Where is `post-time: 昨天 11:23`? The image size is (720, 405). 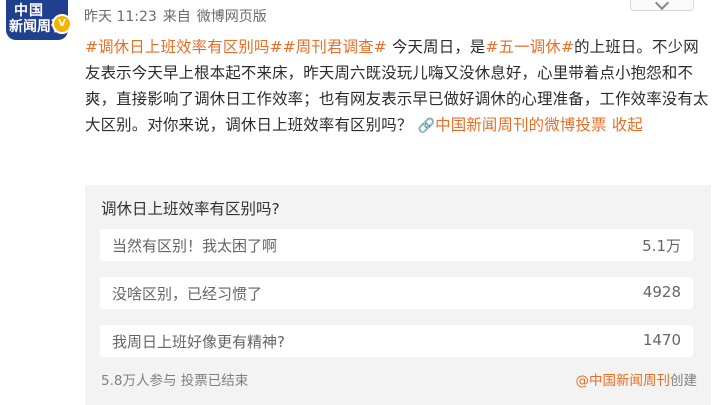 post-time: 昨天 11:23 is located at coordinates (120, 17).